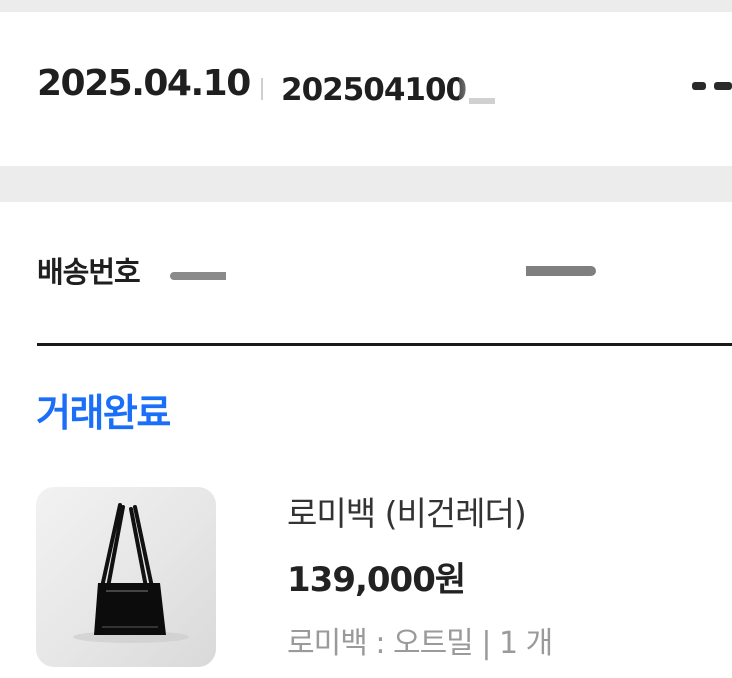  I want to click on order-number: 202504100, so click(406, 90).